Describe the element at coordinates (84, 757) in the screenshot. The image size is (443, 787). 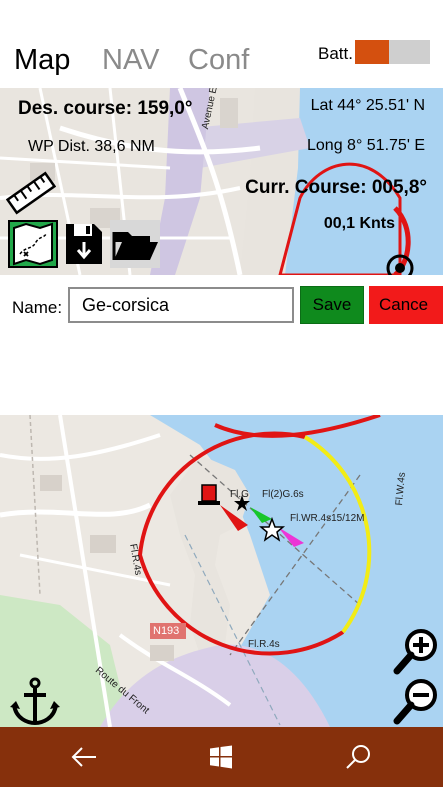
I see `back-arrow-icon` at that location.